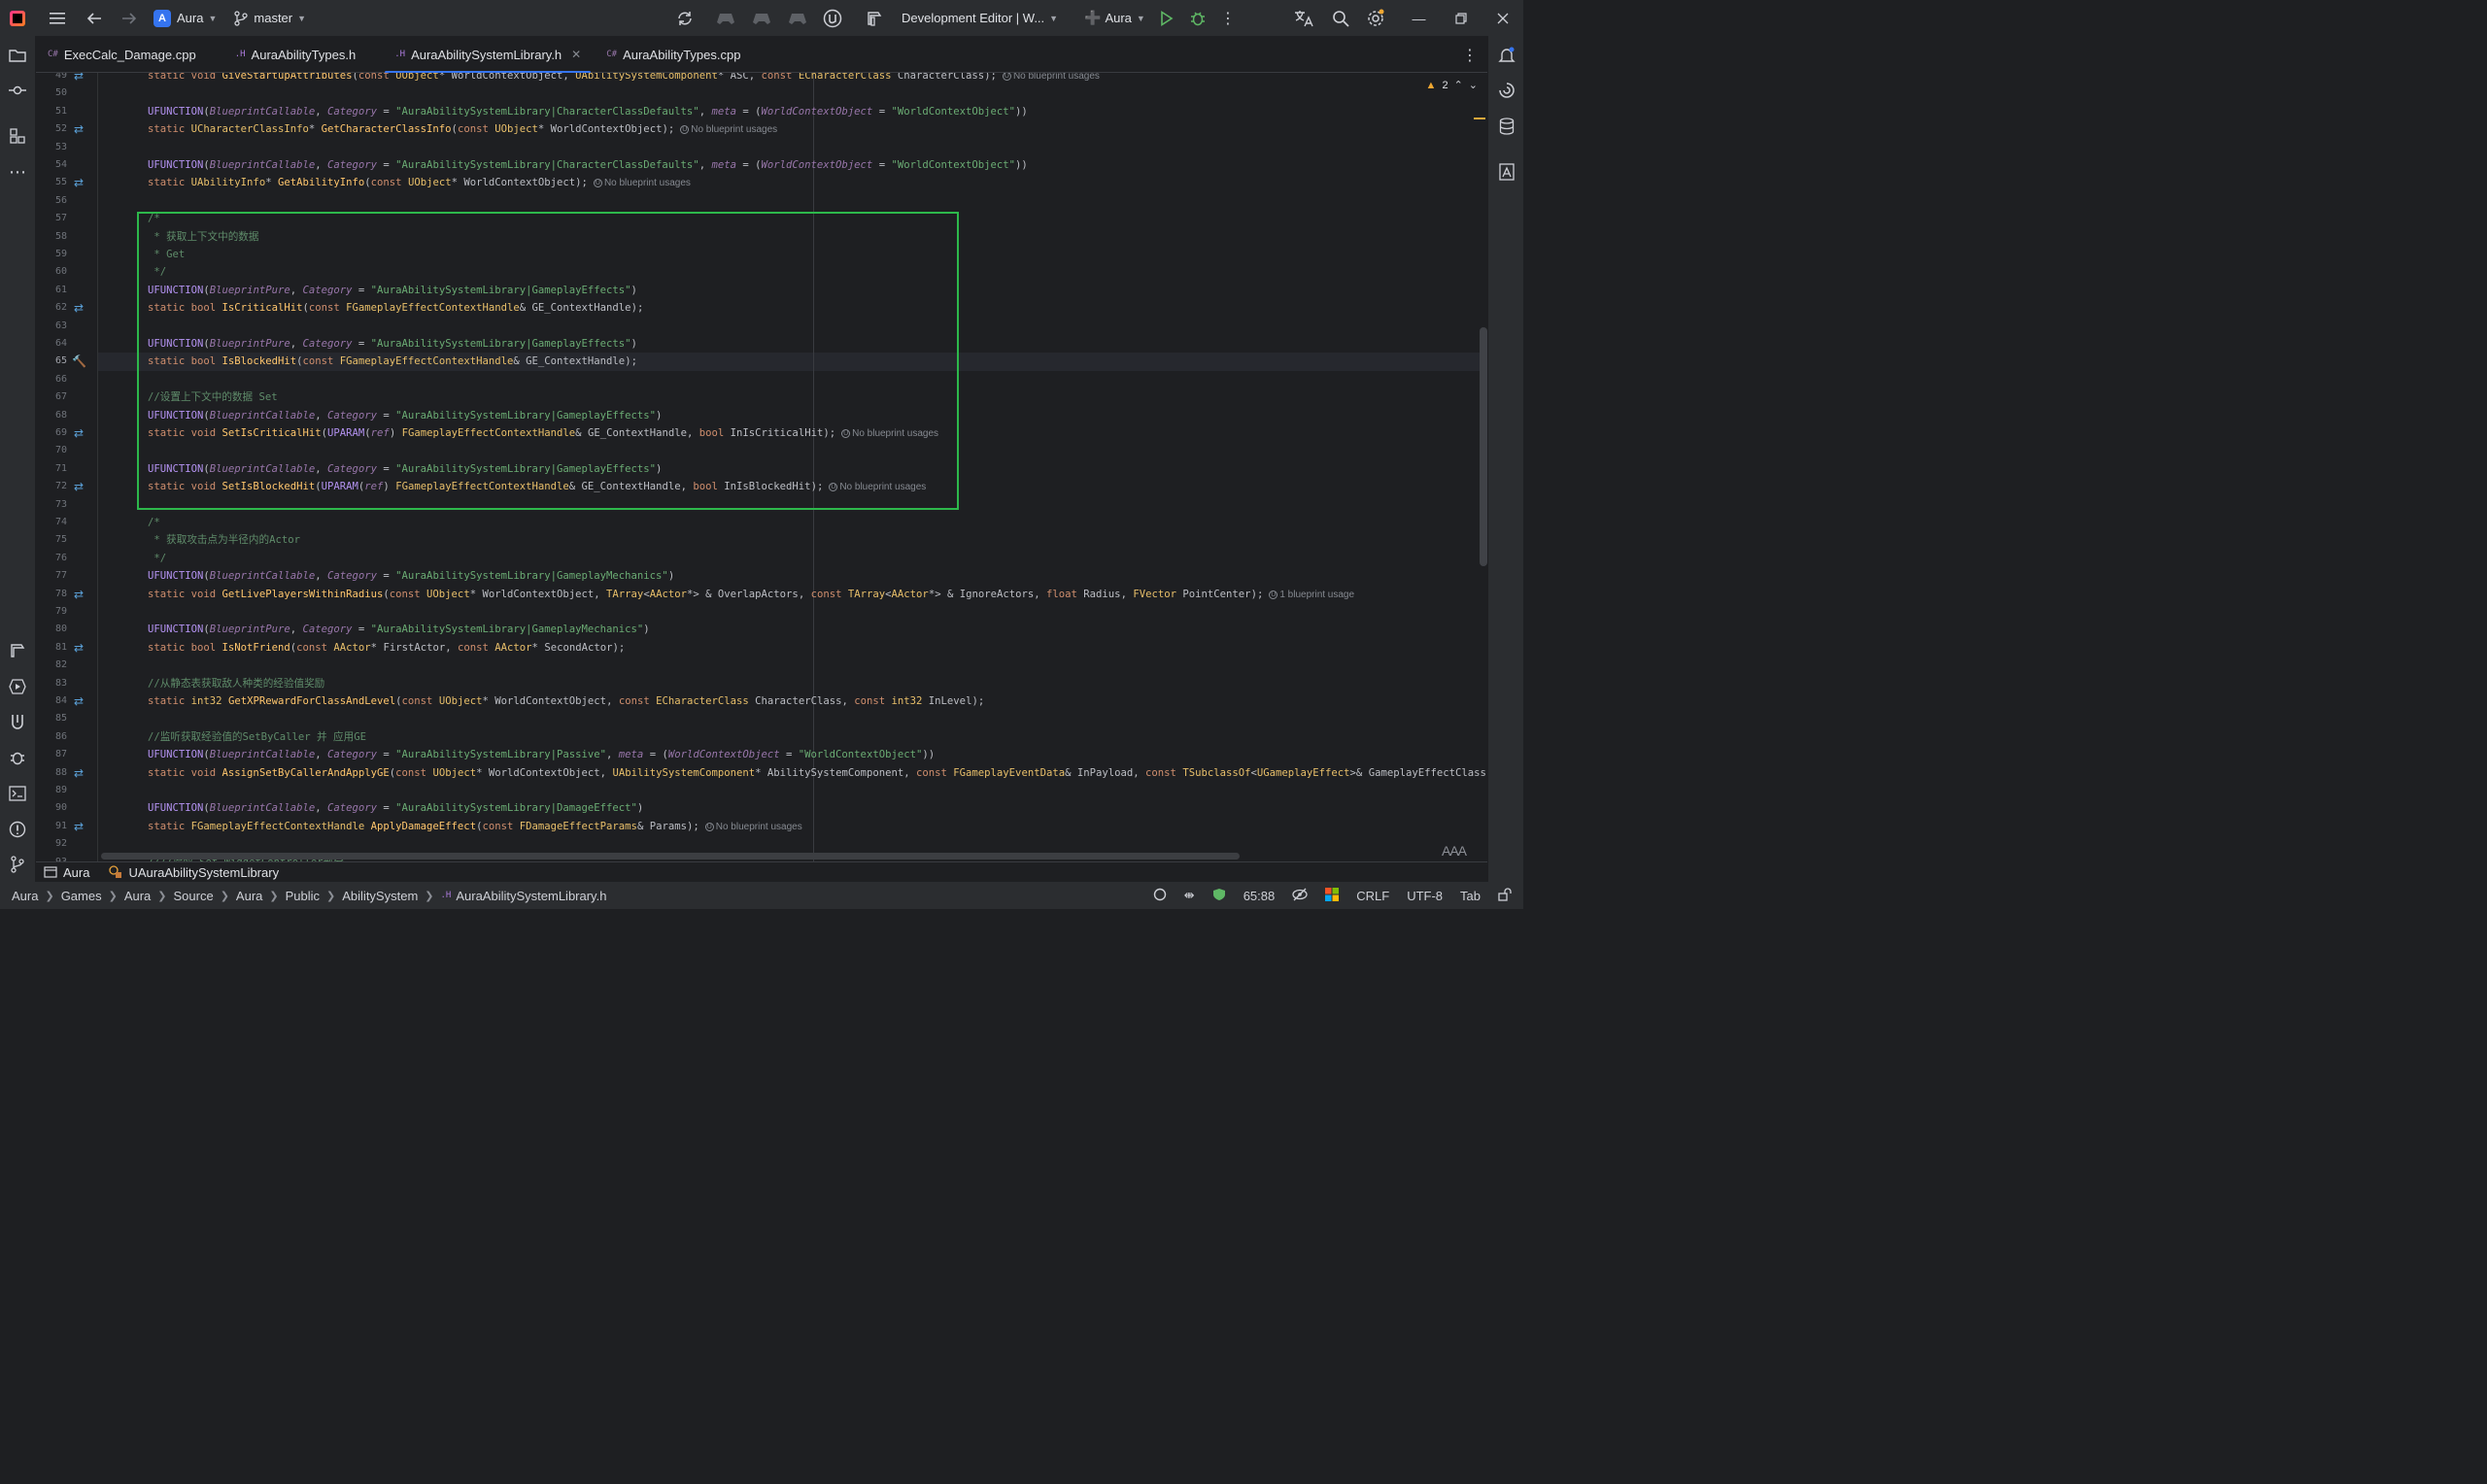  I want to click on code-line: * 获取攻击点为半径内的Actor, so click(224, 540).